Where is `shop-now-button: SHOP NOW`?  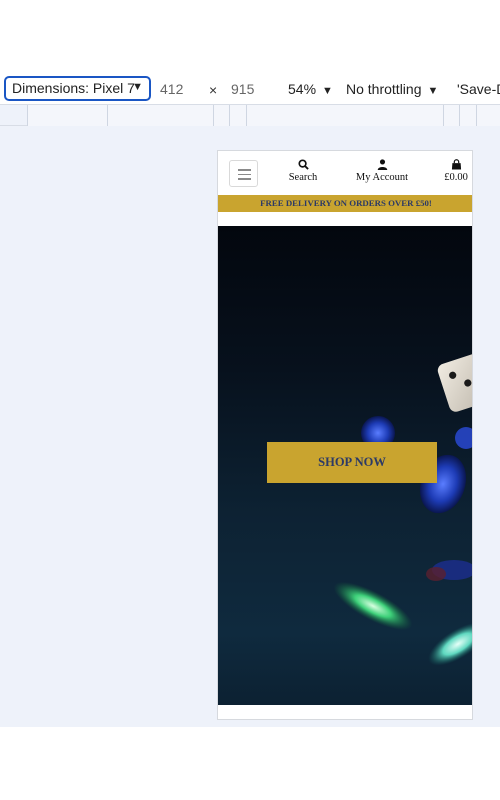 shop-now-button: SHOP NOW is located at coordinates (352, 462).